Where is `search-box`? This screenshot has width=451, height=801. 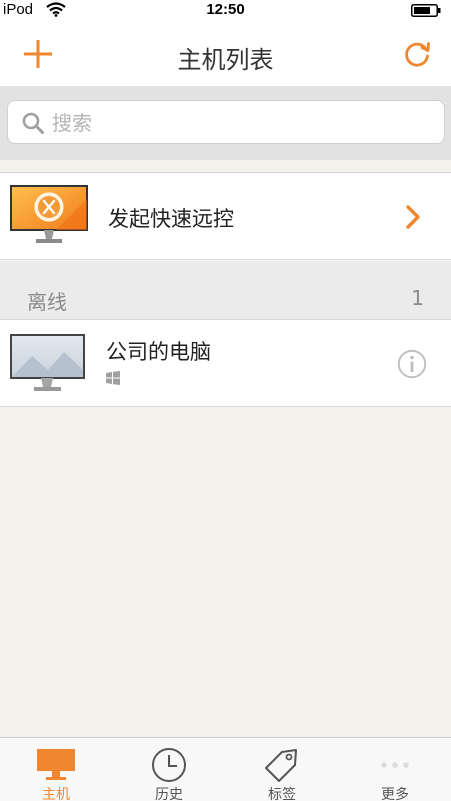
search-box is located at coordinates (226, 122).